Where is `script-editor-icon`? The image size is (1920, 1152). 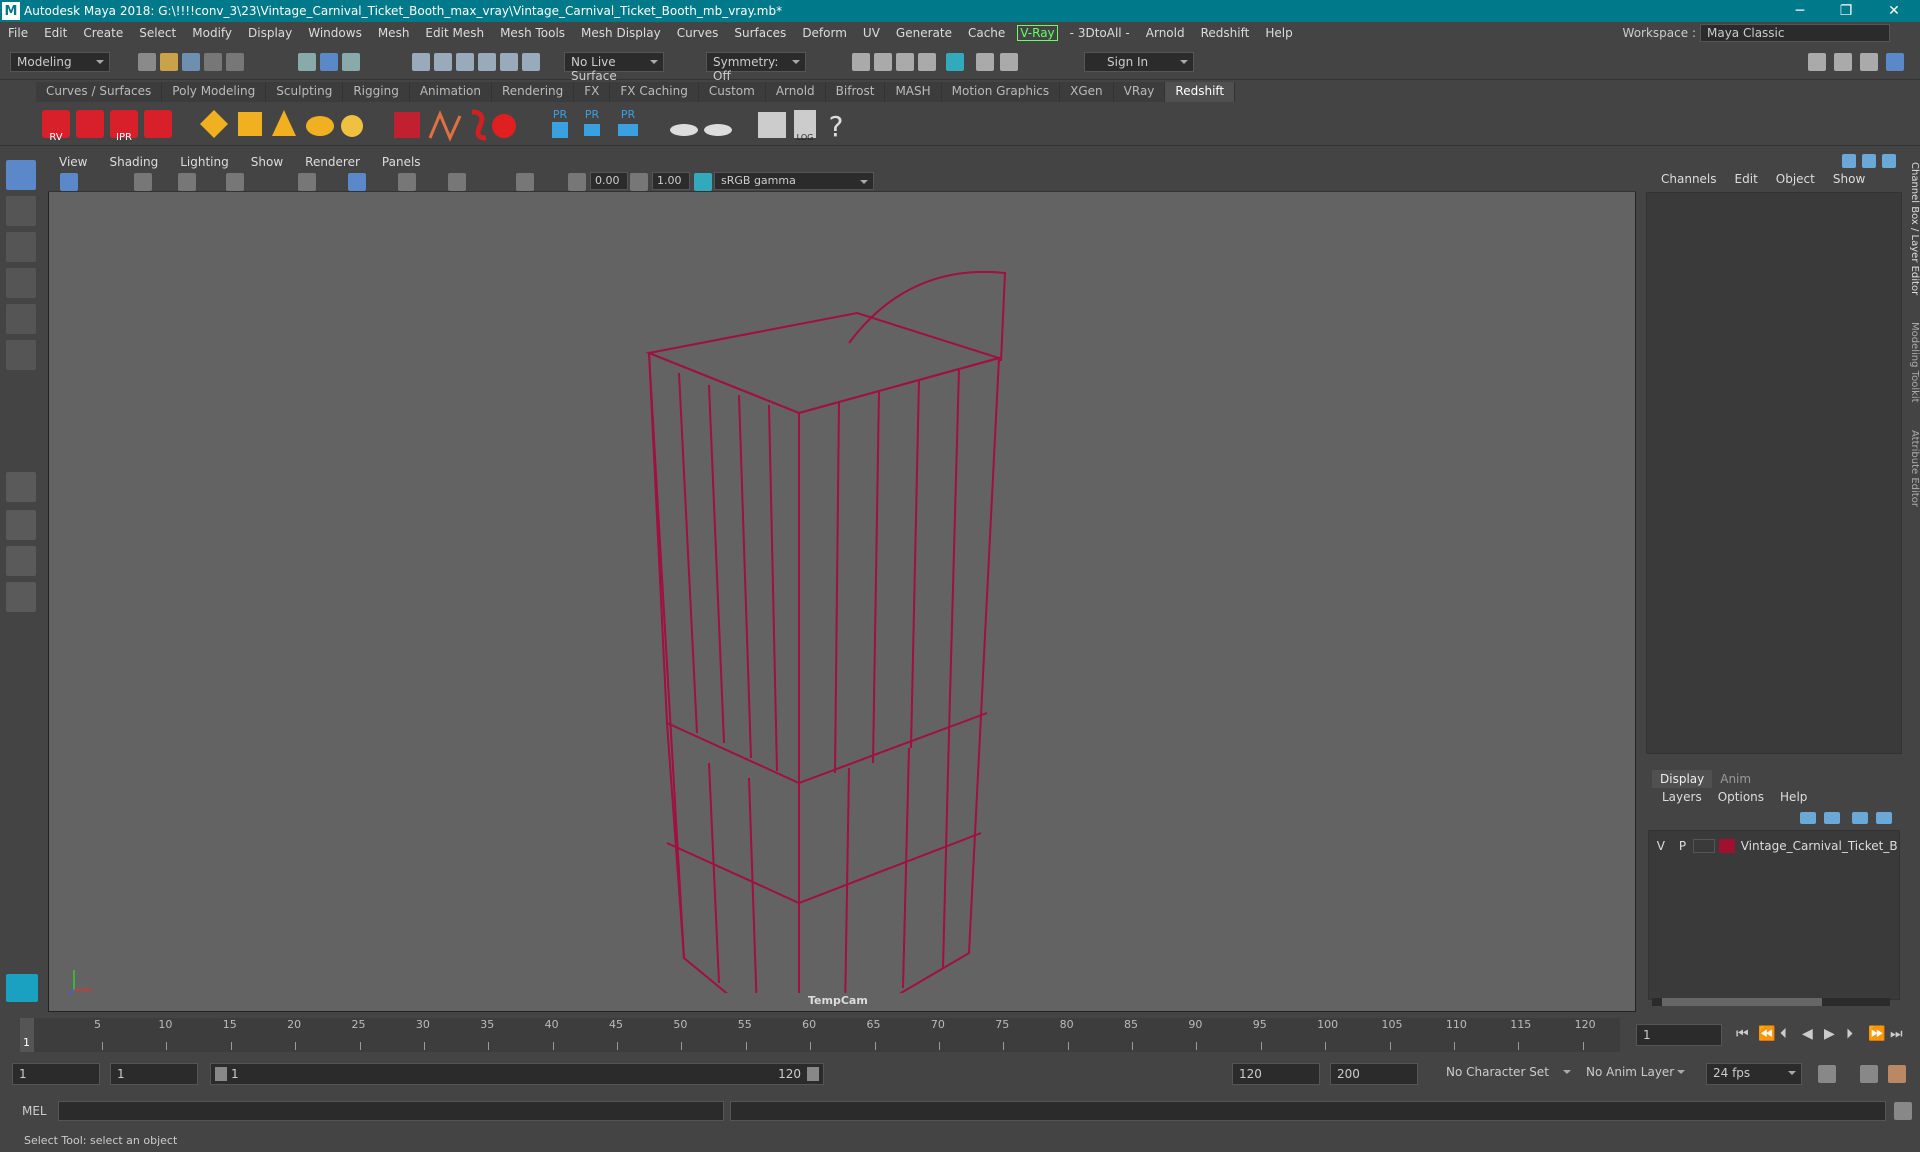 script-editor-icon is located at coordinates (1903, 1111).